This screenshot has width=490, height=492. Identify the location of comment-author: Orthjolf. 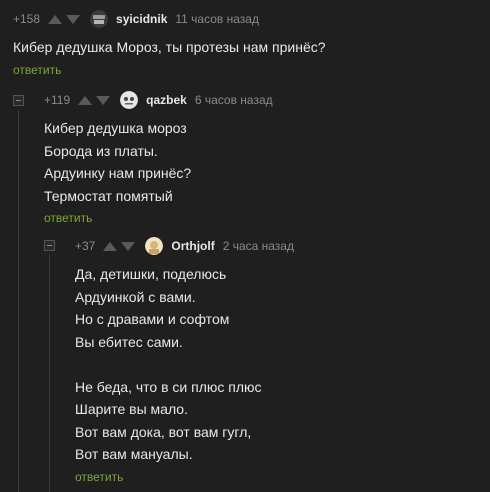
(192, 246).